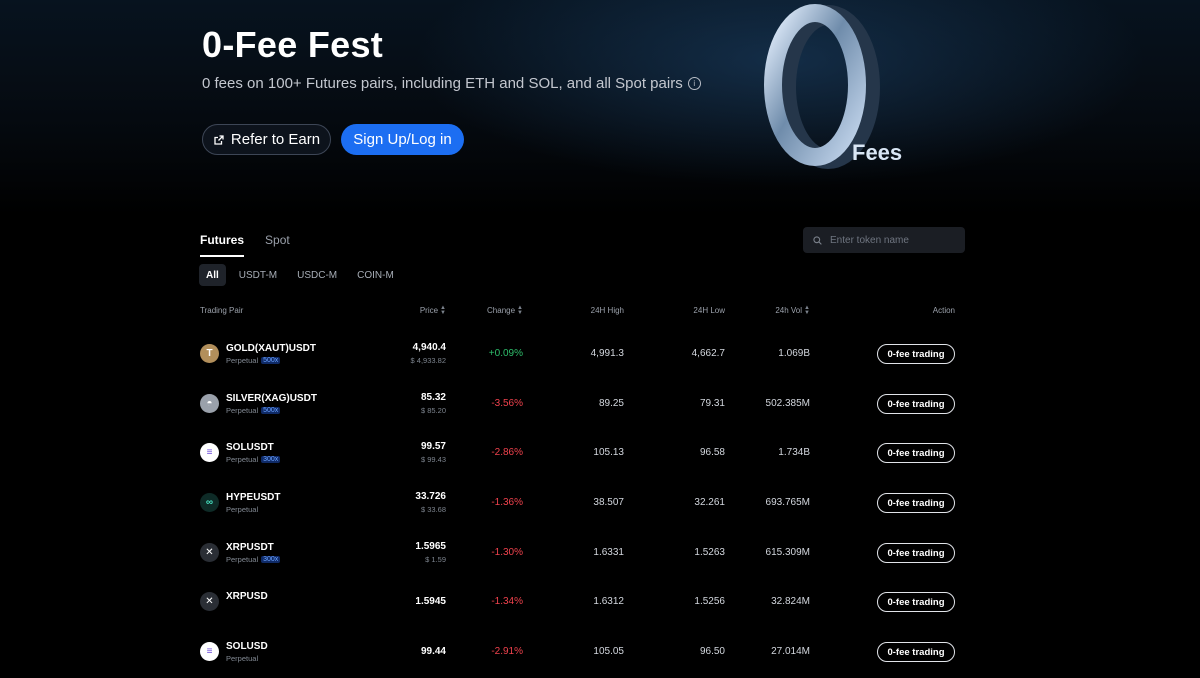  Describe the element at coordinates (708, 353) in the screenshot. I see `24h-low: 4,662.7` at that location.